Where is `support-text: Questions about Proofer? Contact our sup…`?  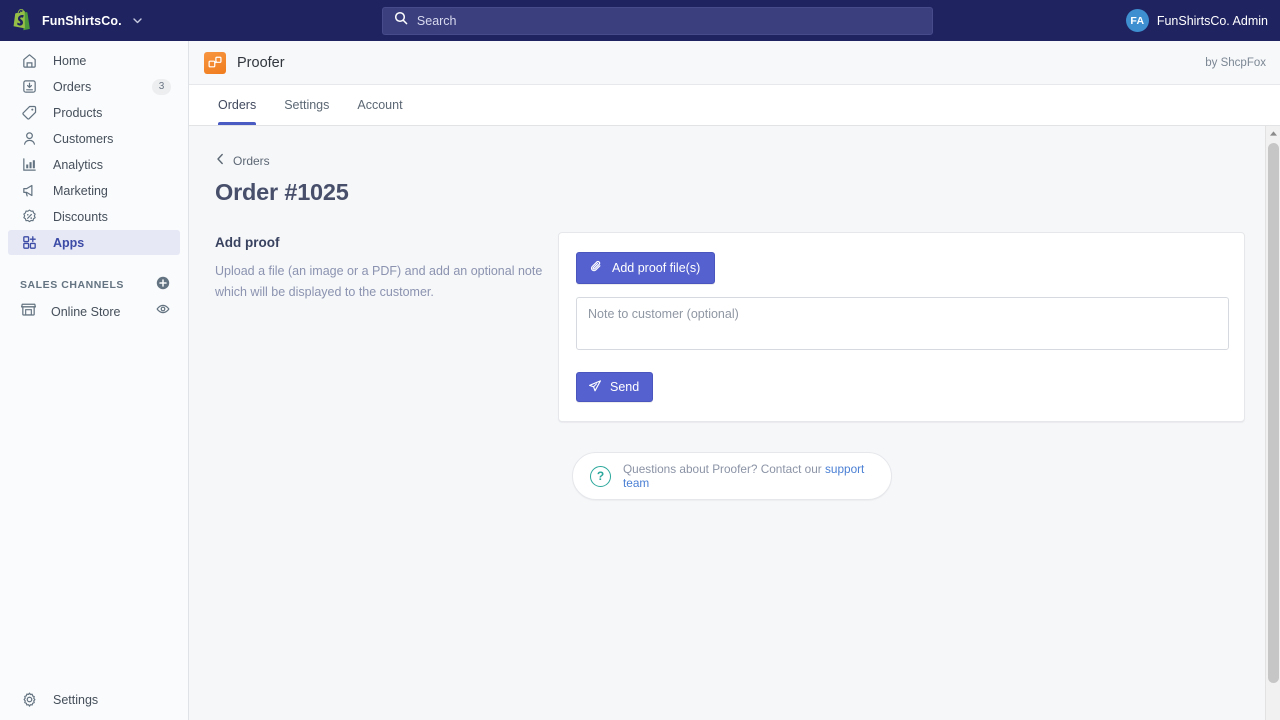 support-text: Questions about Proofer? Contact our sup… is located at coordinates (748, 476).